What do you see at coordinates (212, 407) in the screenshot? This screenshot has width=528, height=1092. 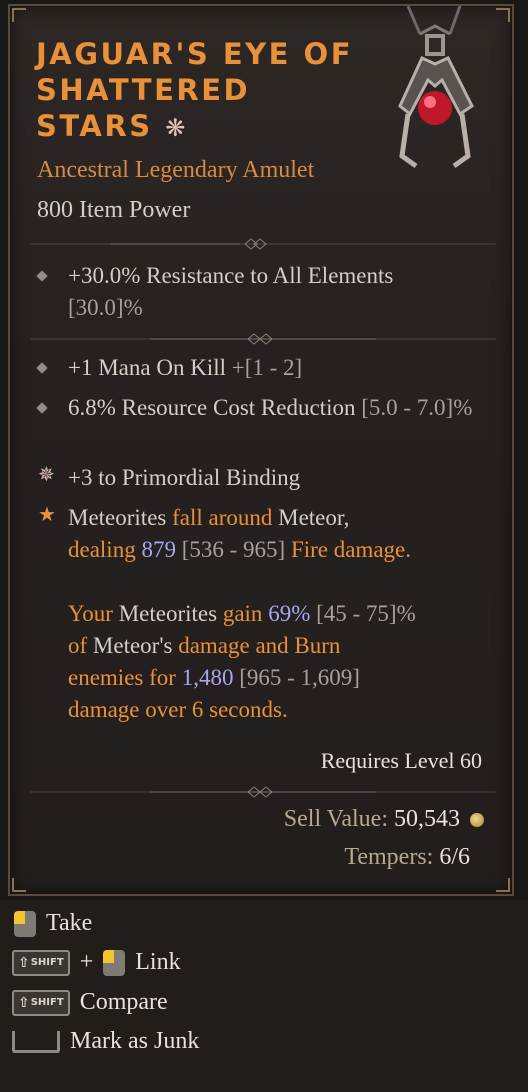 I see `stat-text: 6.8% Resource Cost Reduction` at bounding box center [212, 407].